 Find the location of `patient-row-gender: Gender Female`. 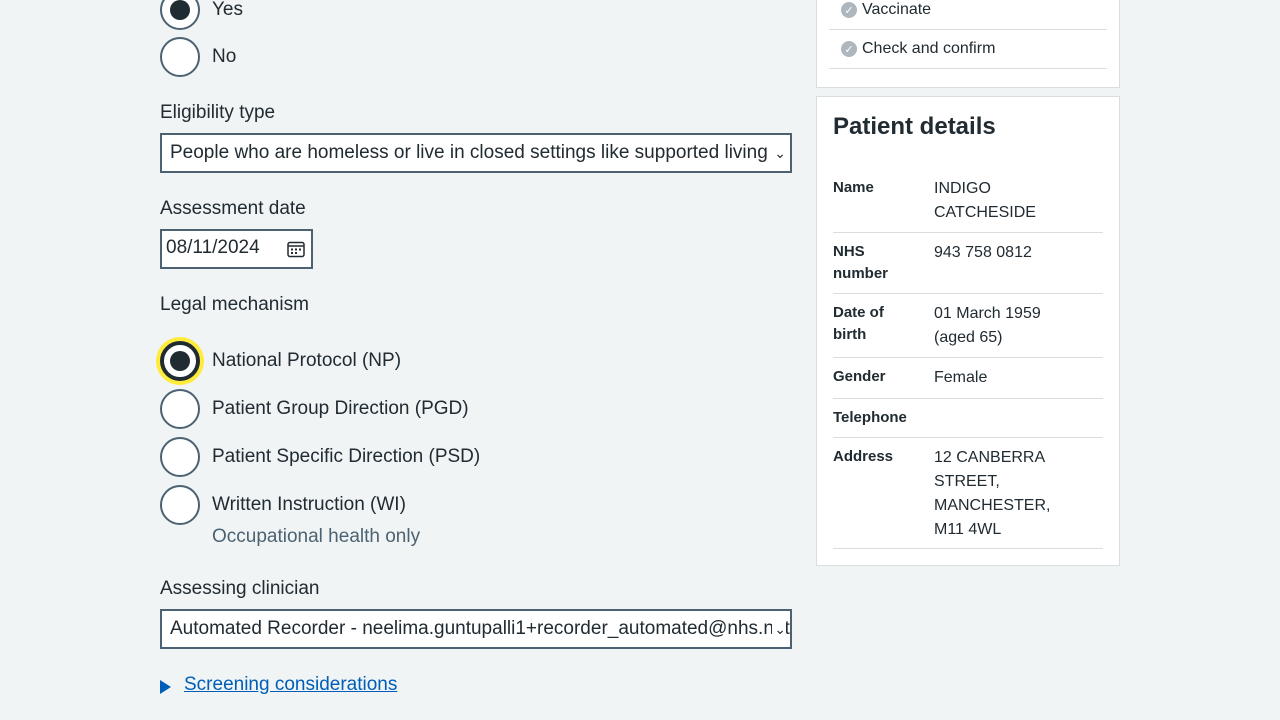

patient-row-gender: Gender Female is located at coordinates (968, 382).